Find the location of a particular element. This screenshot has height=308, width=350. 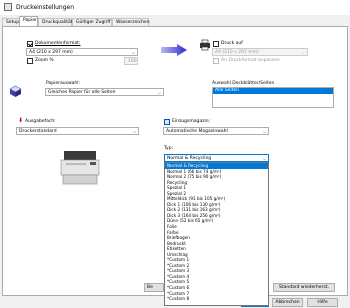

input-tray-select: Automatische Magazinwahl ⌵ is located at coordinates (216, 131).